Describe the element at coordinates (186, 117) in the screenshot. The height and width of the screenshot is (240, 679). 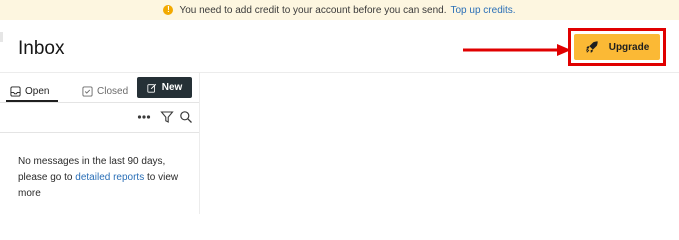
I see `search-icon` at that location.